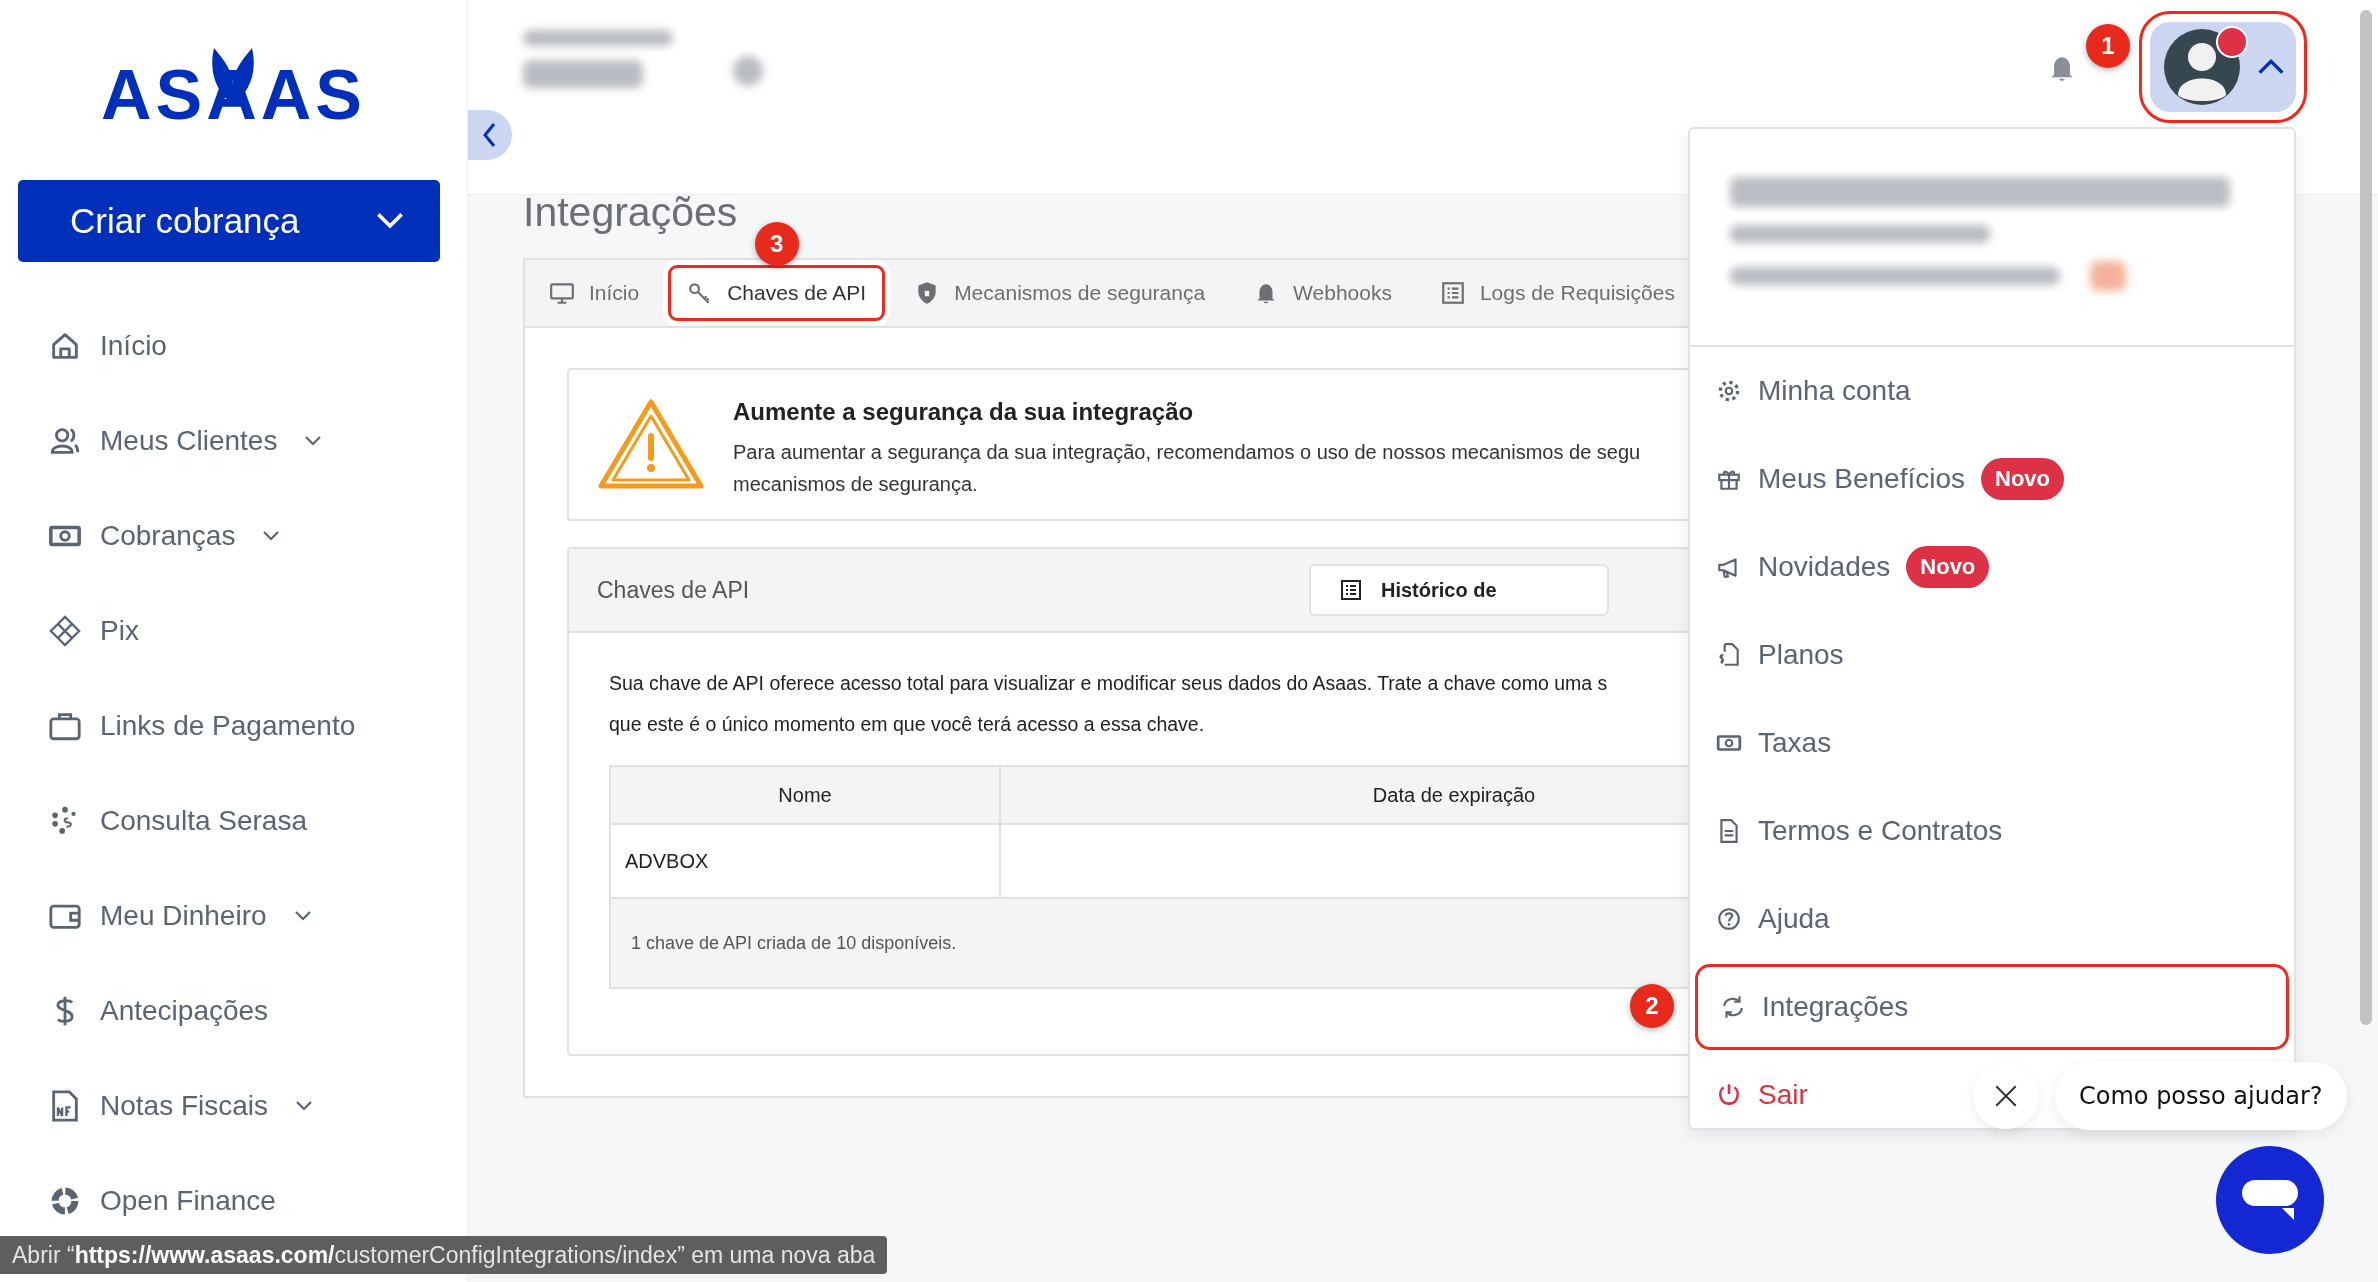 This screenshot has height=1282, width=2378. Describe the element at coordinates (1109, 683) in the screenshot. I see `description-text: Sua chave de API oferece acesso total para visualizar e modificar seus dados do Asaas. Trate a chave como uma s` at that location.